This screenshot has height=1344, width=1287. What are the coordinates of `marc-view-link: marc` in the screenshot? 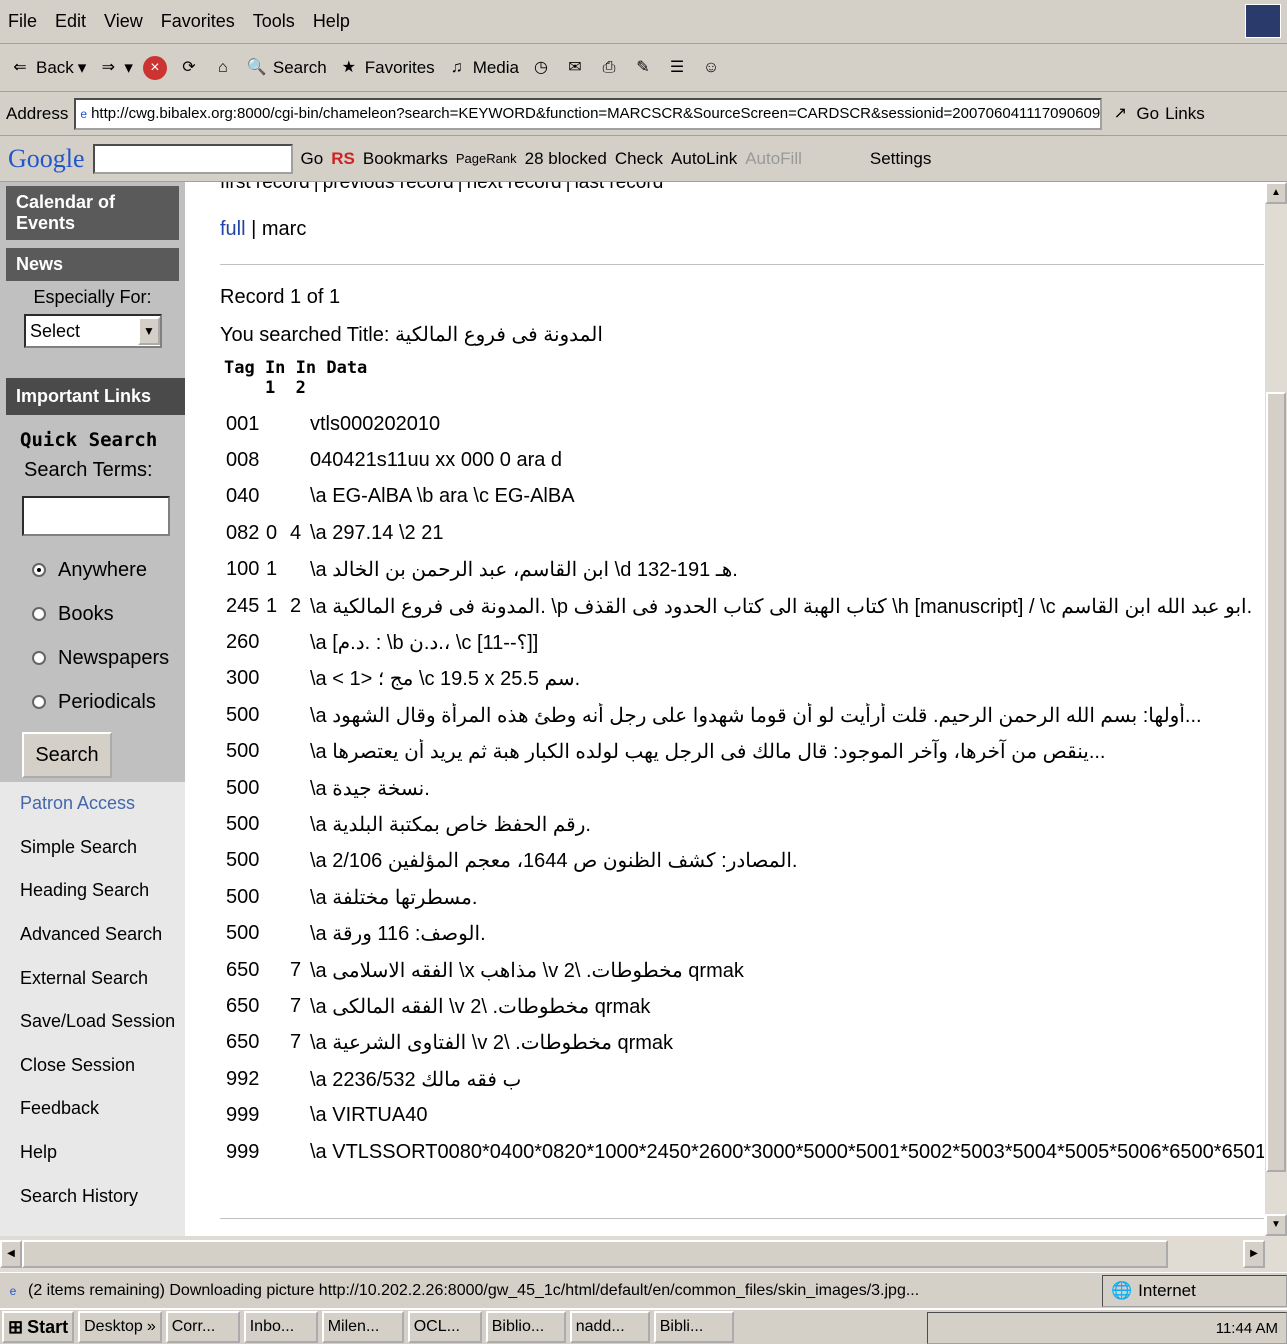 It's located at (284, 229).